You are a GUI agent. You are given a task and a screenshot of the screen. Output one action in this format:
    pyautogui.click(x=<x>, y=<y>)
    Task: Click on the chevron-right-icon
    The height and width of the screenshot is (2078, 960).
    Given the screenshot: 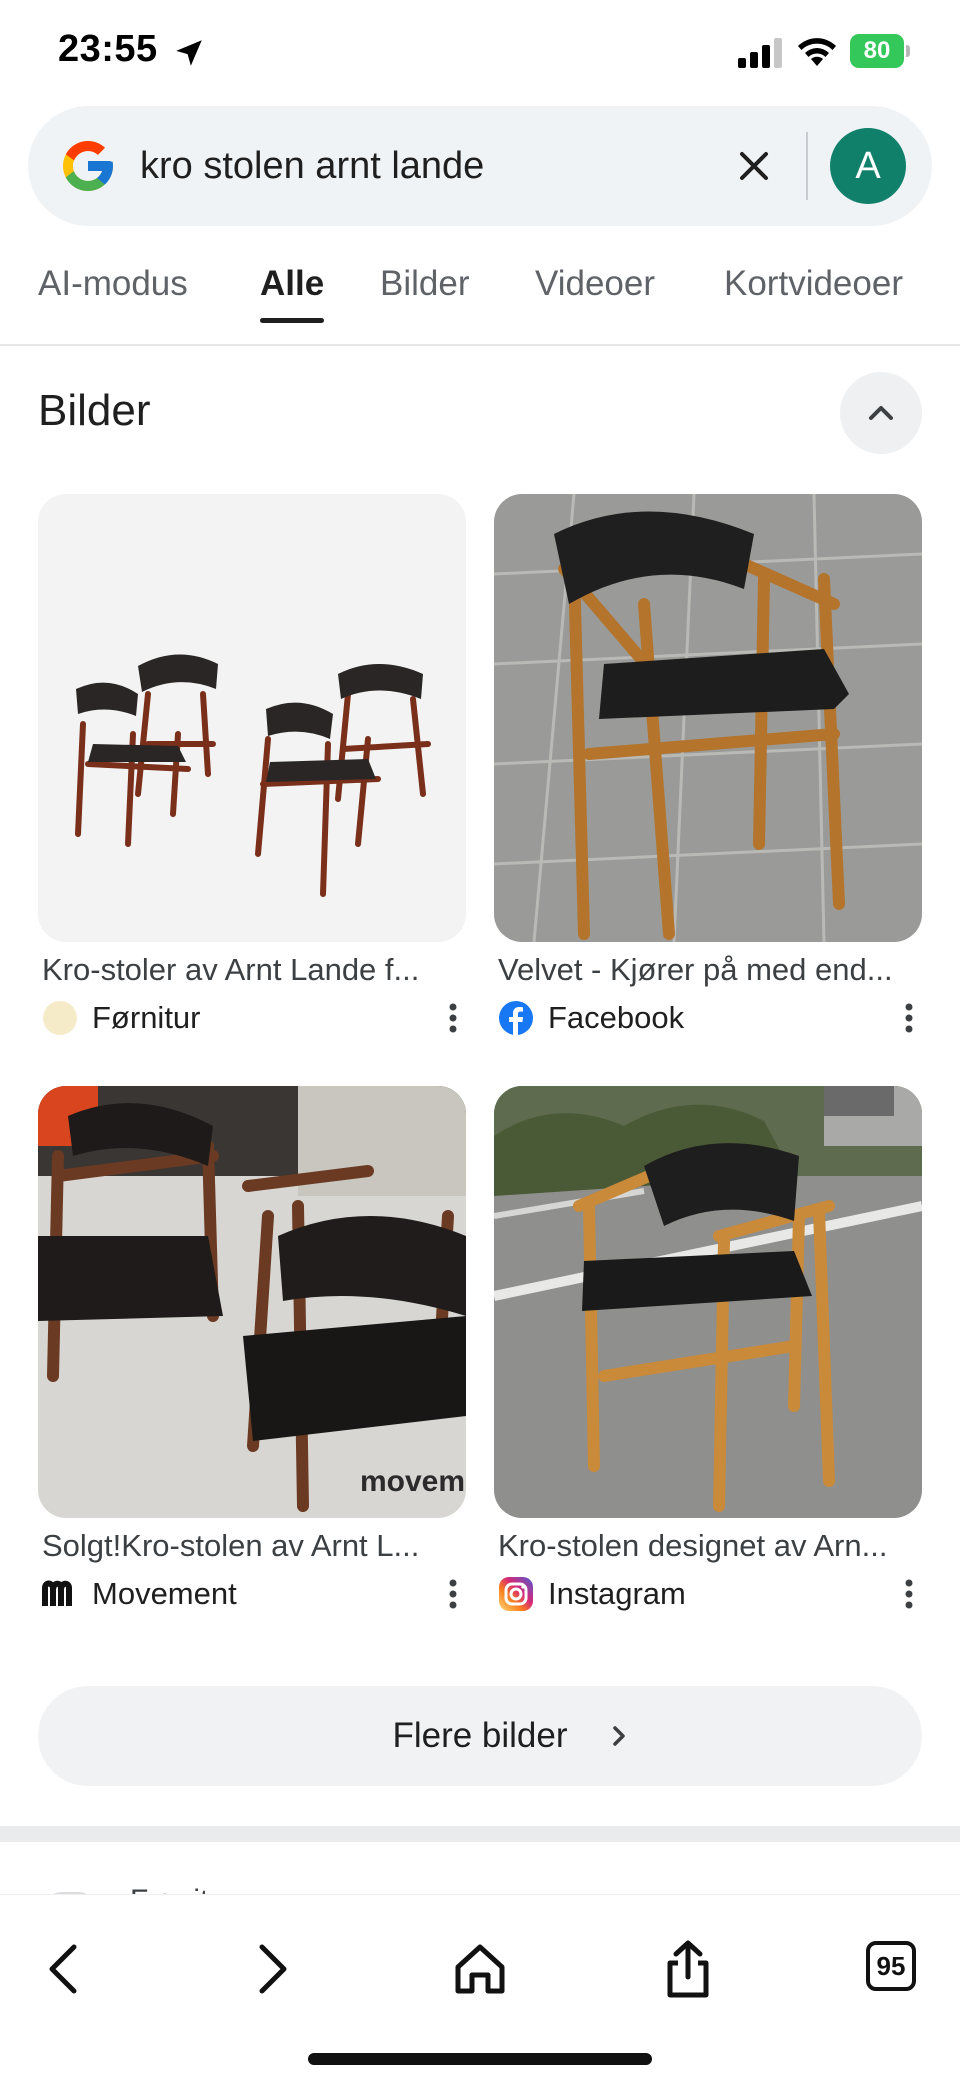 What is the action you would take?
    pyautogui.click(x=619, y=1736)
    